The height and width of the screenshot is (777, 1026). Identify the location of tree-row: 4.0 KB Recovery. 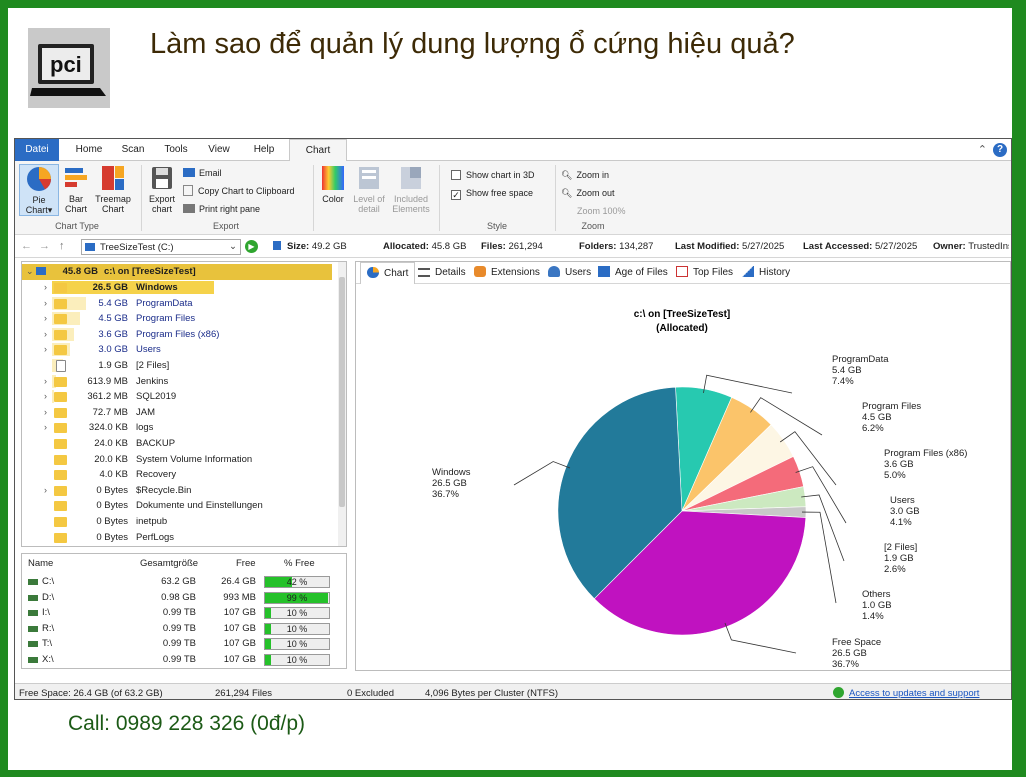
(177, 475).